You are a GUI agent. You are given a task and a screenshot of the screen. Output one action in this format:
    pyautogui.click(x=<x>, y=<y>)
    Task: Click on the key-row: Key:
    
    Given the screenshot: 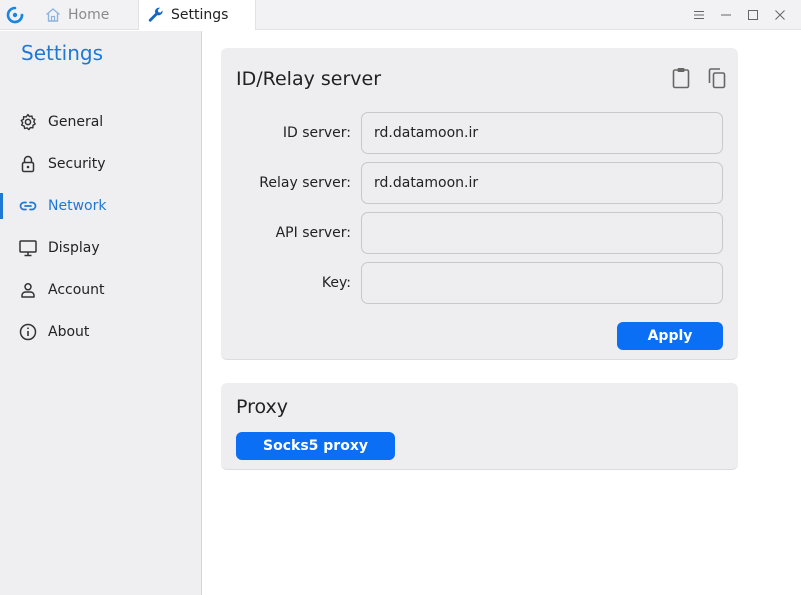 What is the action you would take?
    pyautogui.click(x=479, y=283)
    